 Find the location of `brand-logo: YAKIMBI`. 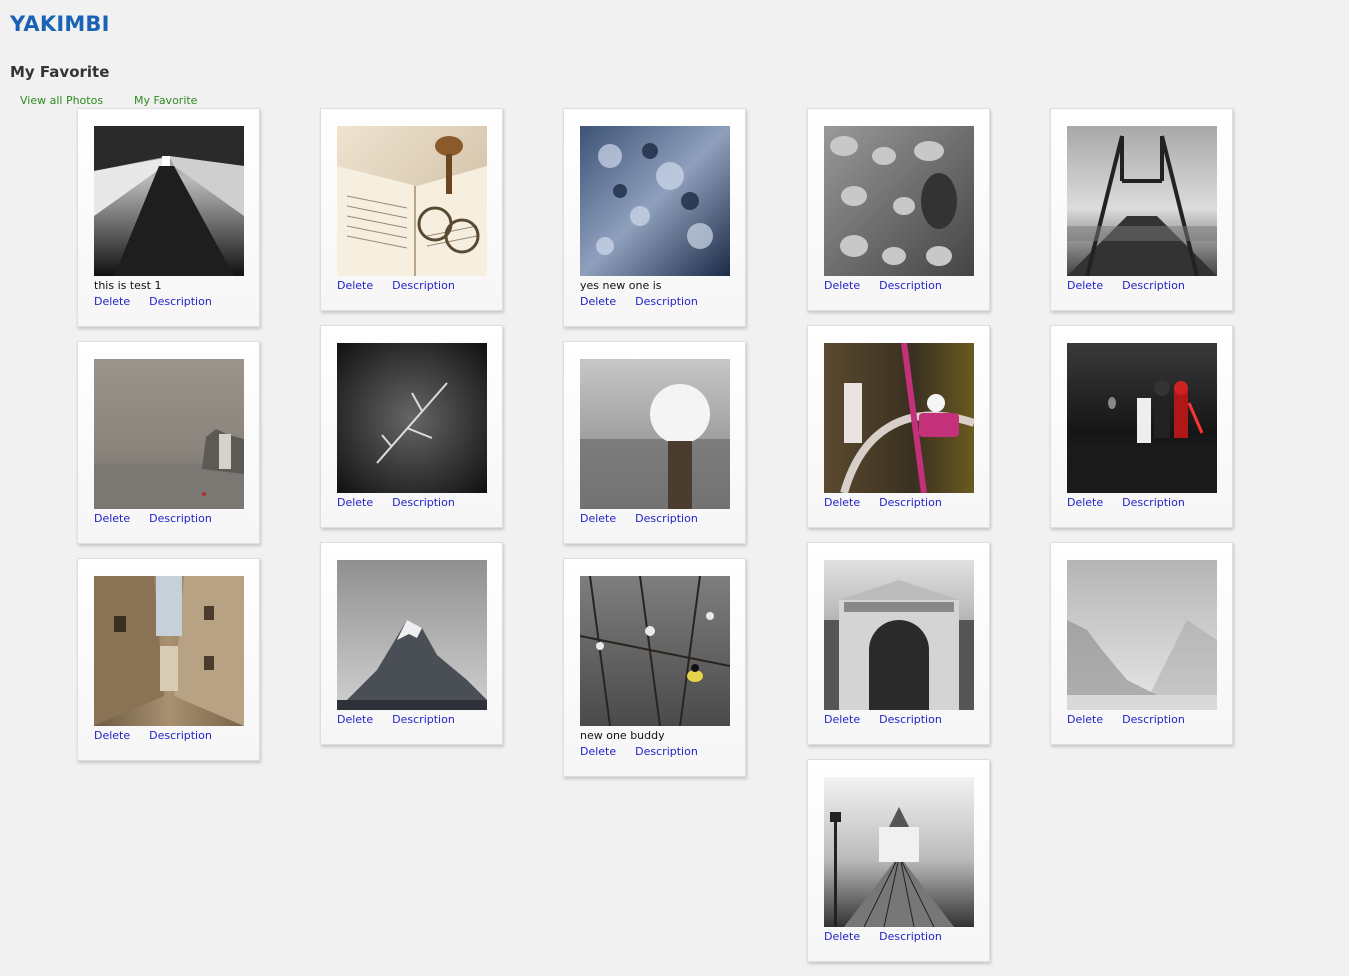

brand-logo: YAKIMBI is located at coordinates (60, 24).